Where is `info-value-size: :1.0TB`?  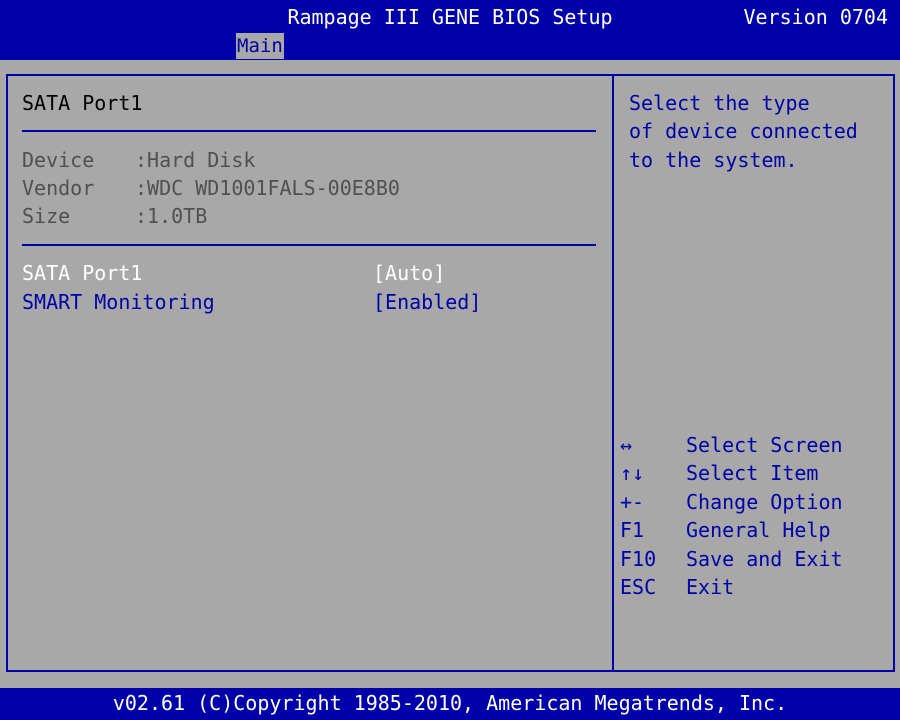 info-value-size: :1.0TB is located at coordinates (171, 216).